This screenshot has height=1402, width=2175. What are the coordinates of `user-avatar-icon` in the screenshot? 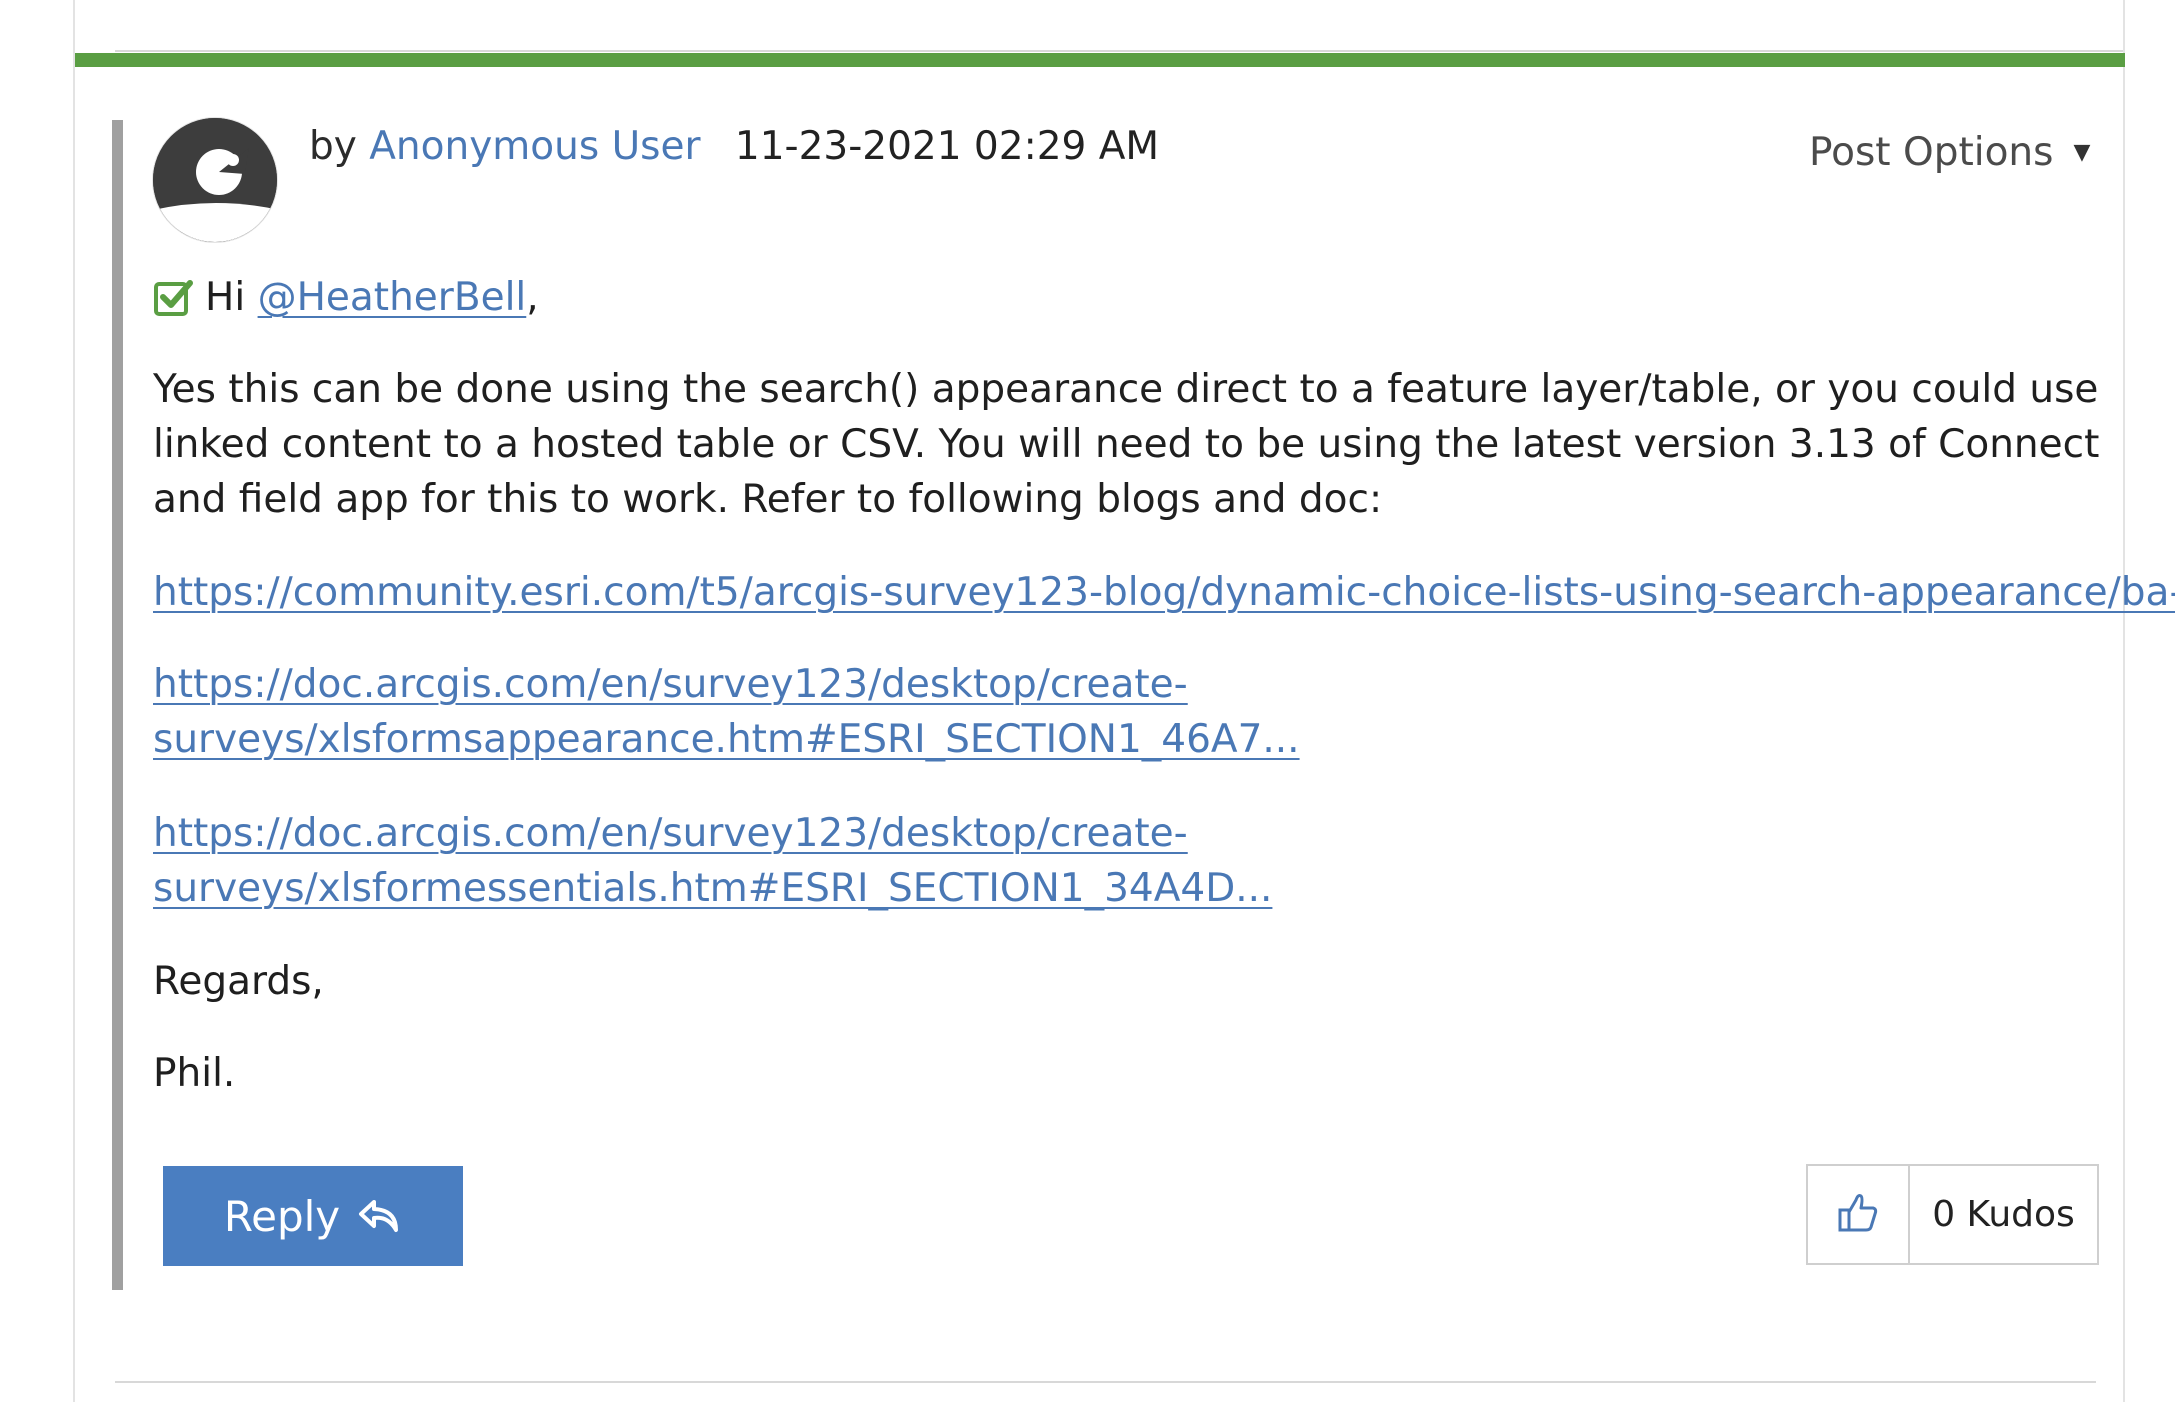 It's located at (215, 180).